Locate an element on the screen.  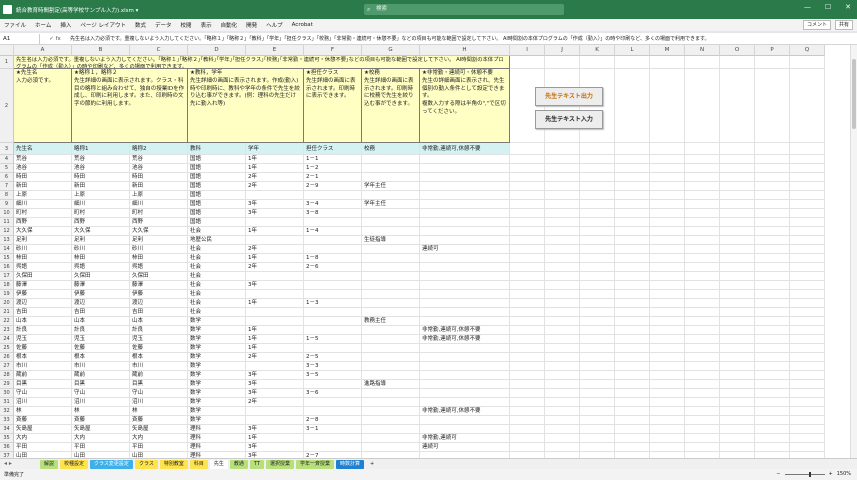
name-box: A1 is located at coordinates (20, 38).